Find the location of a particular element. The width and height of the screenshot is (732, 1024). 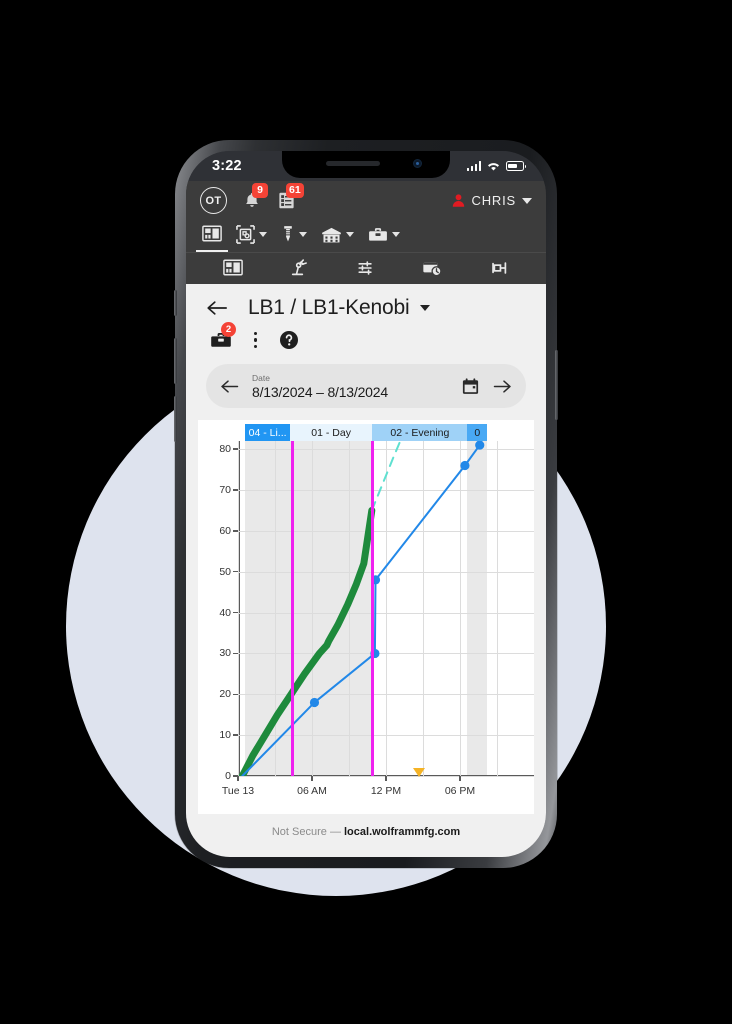

cellular-bars-icon is located at coordinates (473, 166).